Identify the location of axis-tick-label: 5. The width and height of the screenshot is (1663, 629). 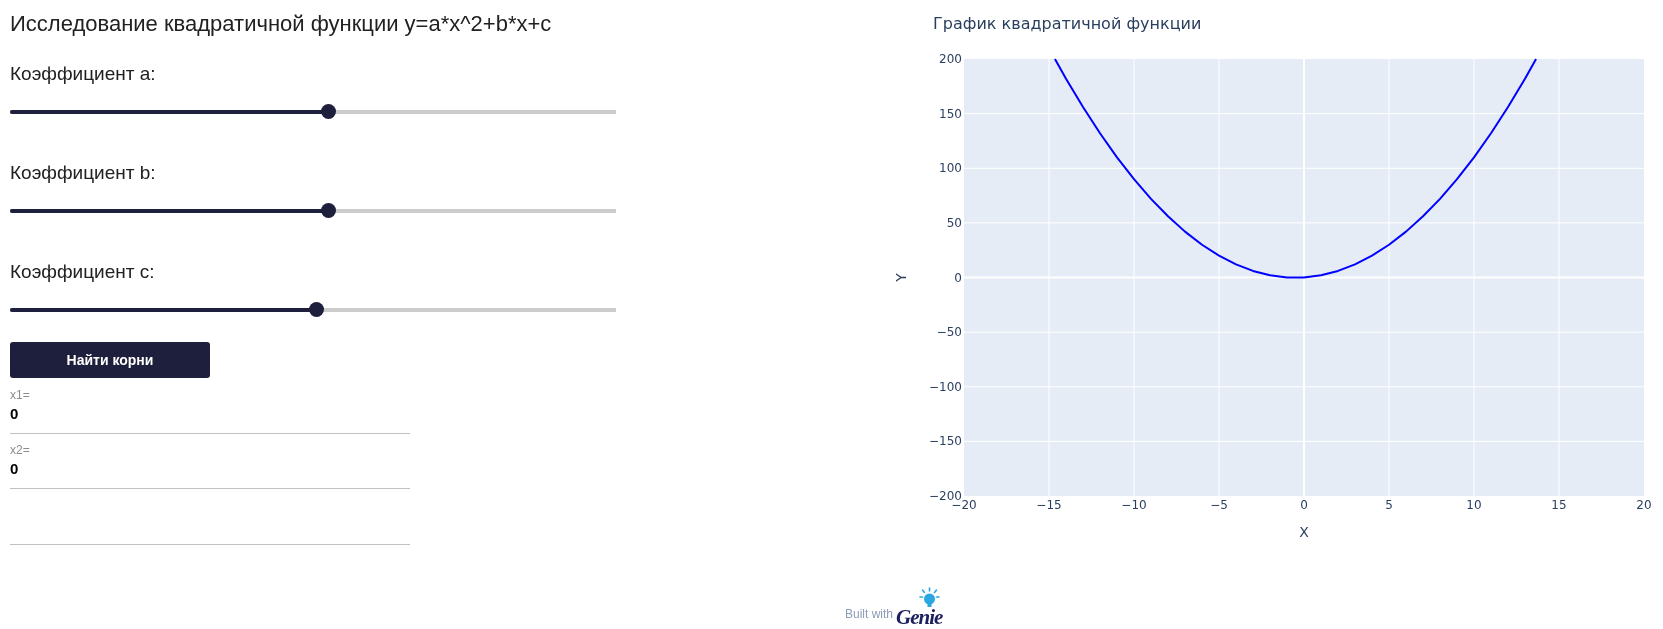
(1389, 505).